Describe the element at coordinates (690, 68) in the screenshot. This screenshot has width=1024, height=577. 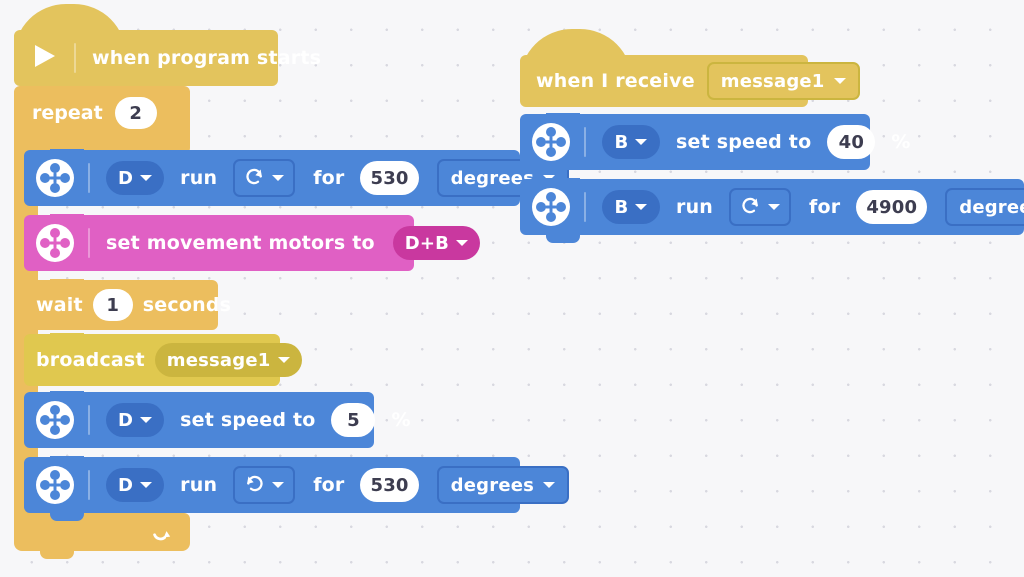
I see `block-when-i-receive: when I receive message1` at that location.